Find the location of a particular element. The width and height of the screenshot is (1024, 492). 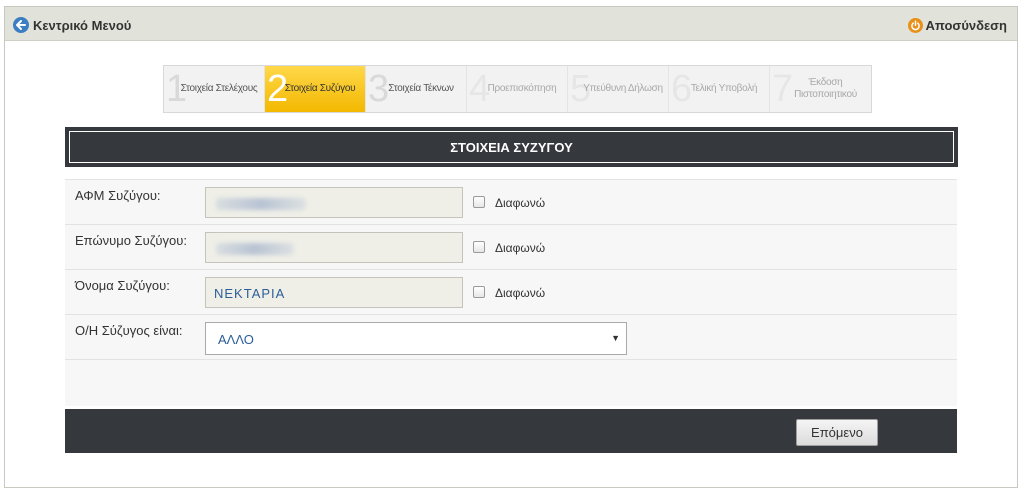

step-label: Έκδοση Πιστοποιητικού is located at coordinates (825, 88).